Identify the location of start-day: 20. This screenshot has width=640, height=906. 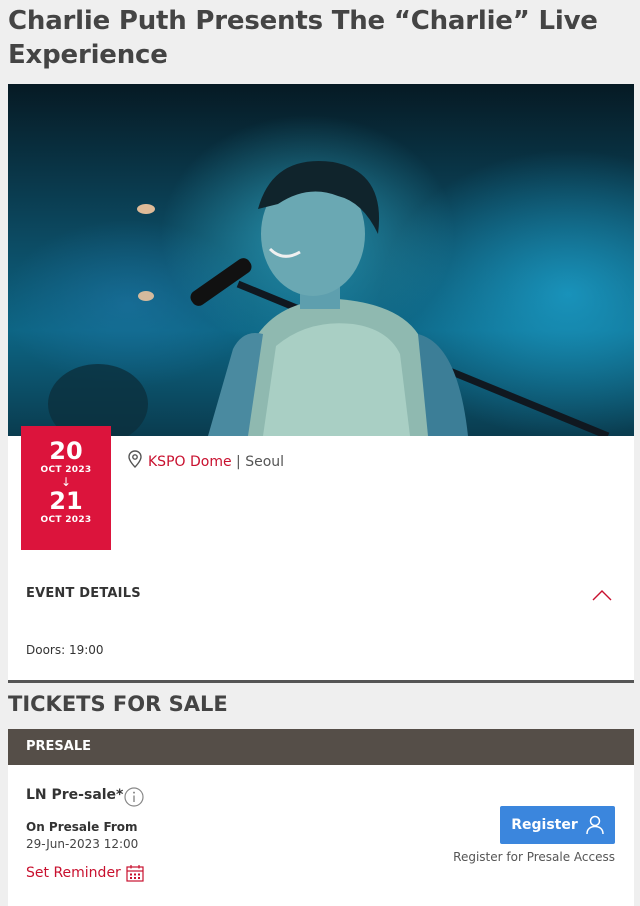
(66, 451).